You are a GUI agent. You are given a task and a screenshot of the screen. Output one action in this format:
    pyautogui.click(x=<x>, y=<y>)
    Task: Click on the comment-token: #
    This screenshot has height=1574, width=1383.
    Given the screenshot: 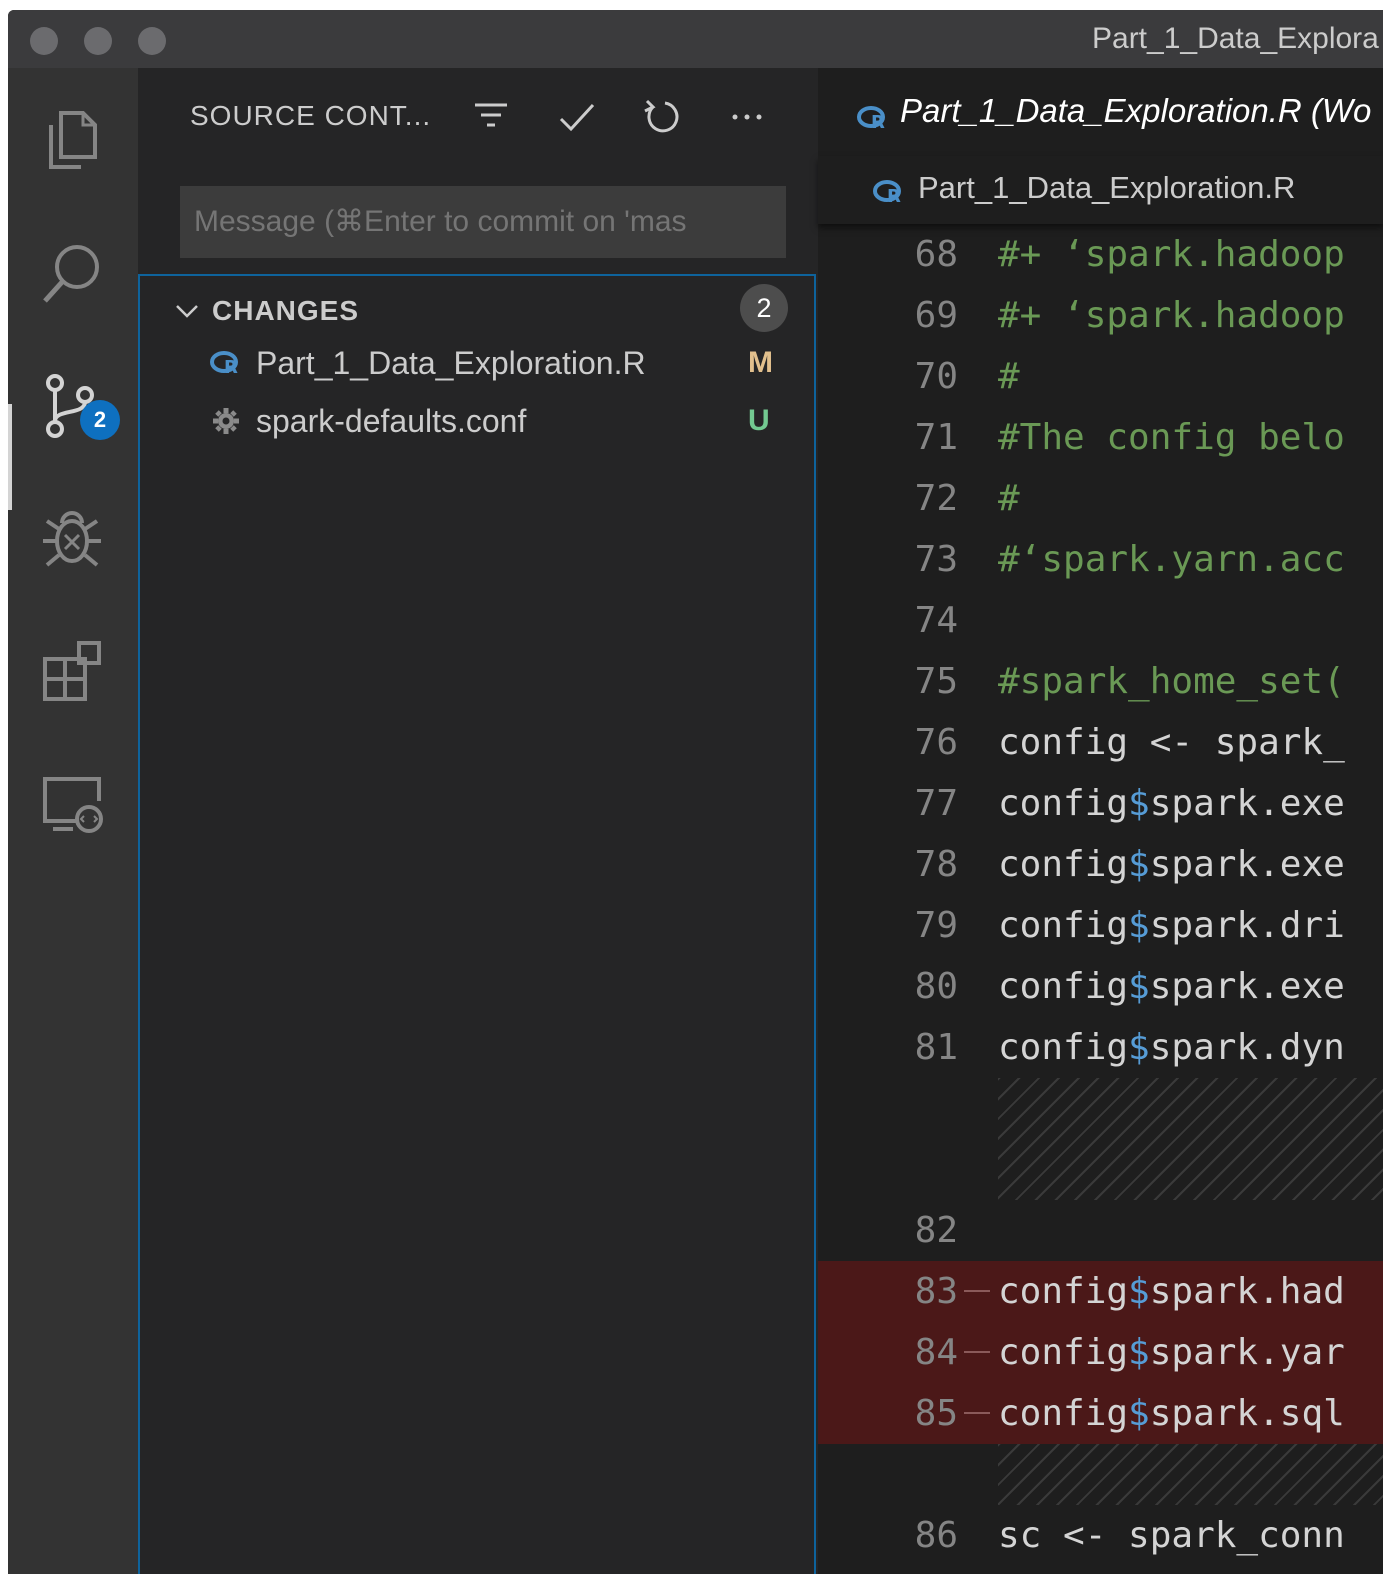 What is the action you would take?
    pyautogui.click(x=1009, y=376)
    